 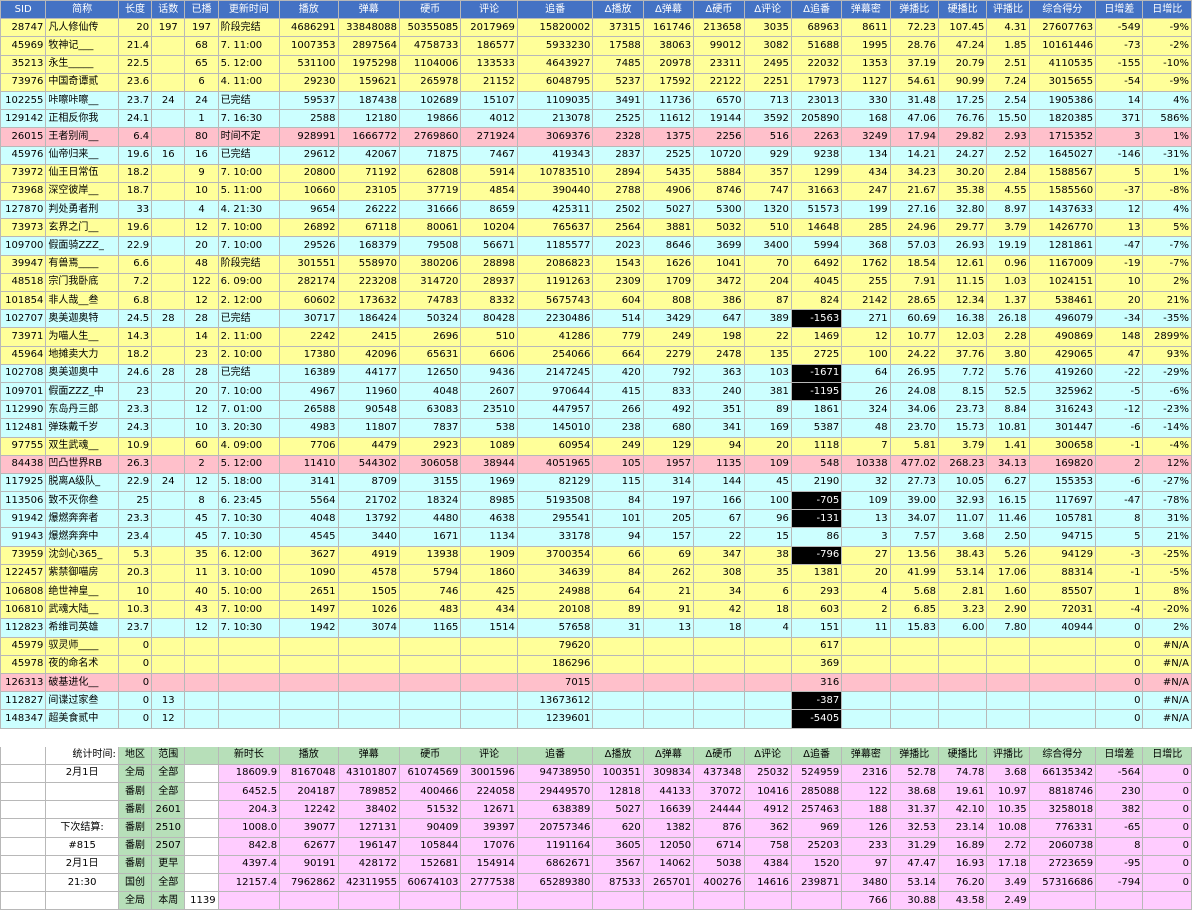 I want to click on table-cell: 316243, so click(x=1062, y=410).